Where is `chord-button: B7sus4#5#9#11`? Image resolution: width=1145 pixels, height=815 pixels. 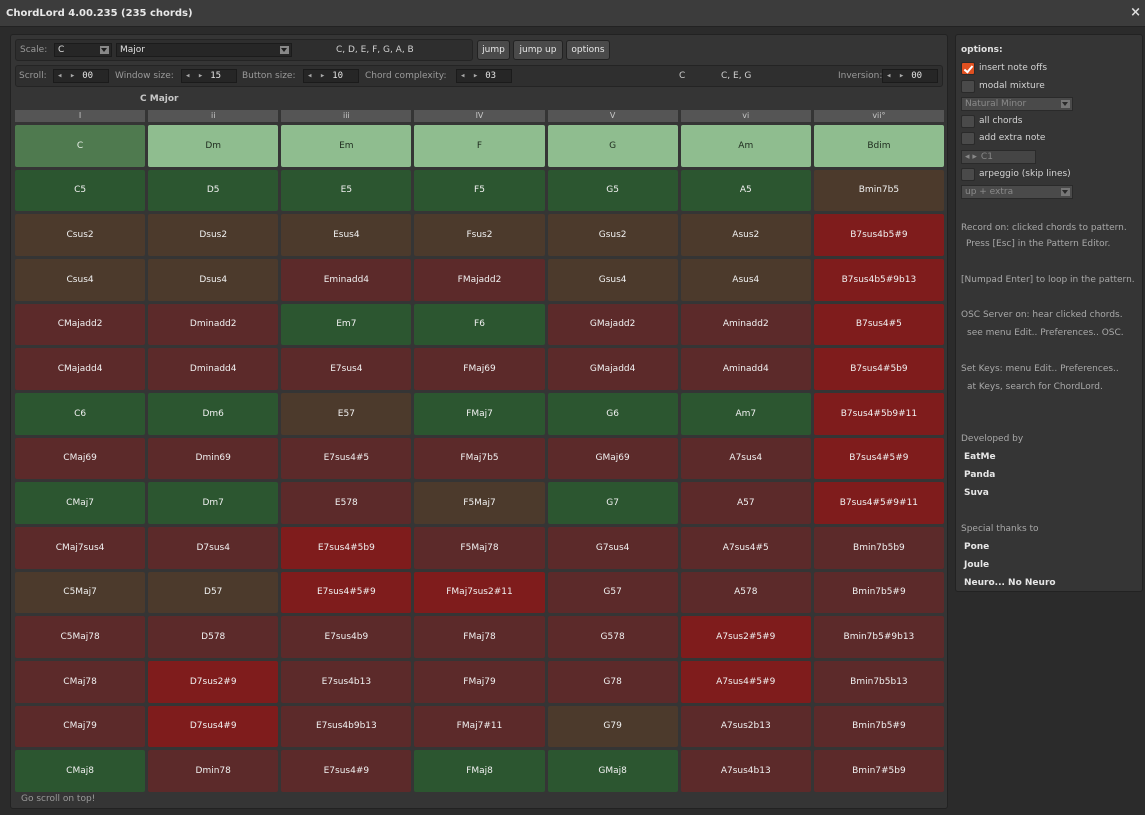
chord-button: B7sus4#5#9#11 is located at coordinates (878, 503).